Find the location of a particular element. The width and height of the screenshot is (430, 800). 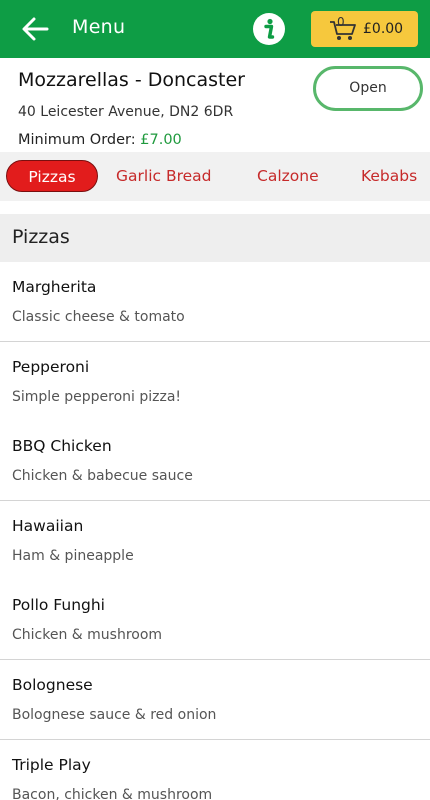

menu-item: Margherita Classic cheese & tomato is located at coordinates (215, 302).